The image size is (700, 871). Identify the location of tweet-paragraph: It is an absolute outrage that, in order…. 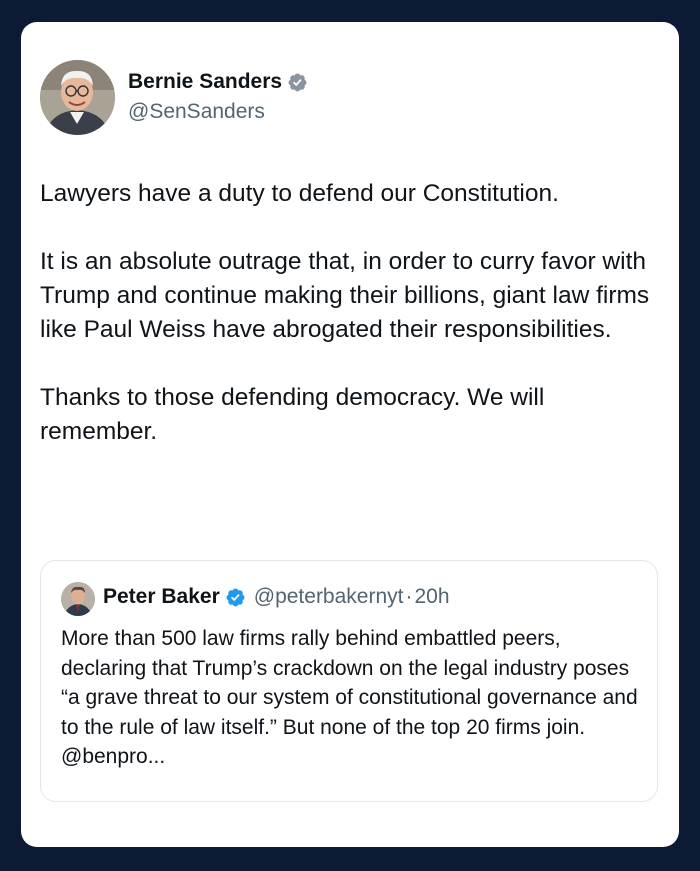
(345, 295).